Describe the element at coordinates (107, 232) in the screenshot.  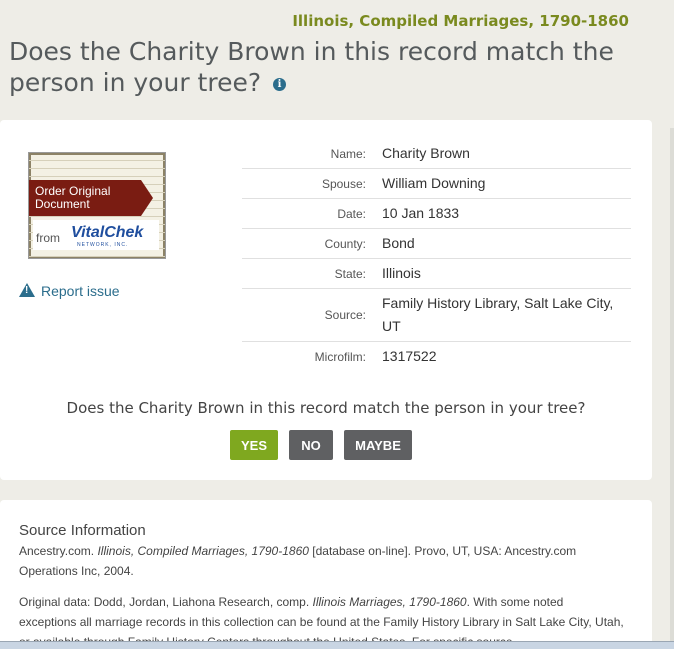
I see `brand-name: VitalChek` at that location.